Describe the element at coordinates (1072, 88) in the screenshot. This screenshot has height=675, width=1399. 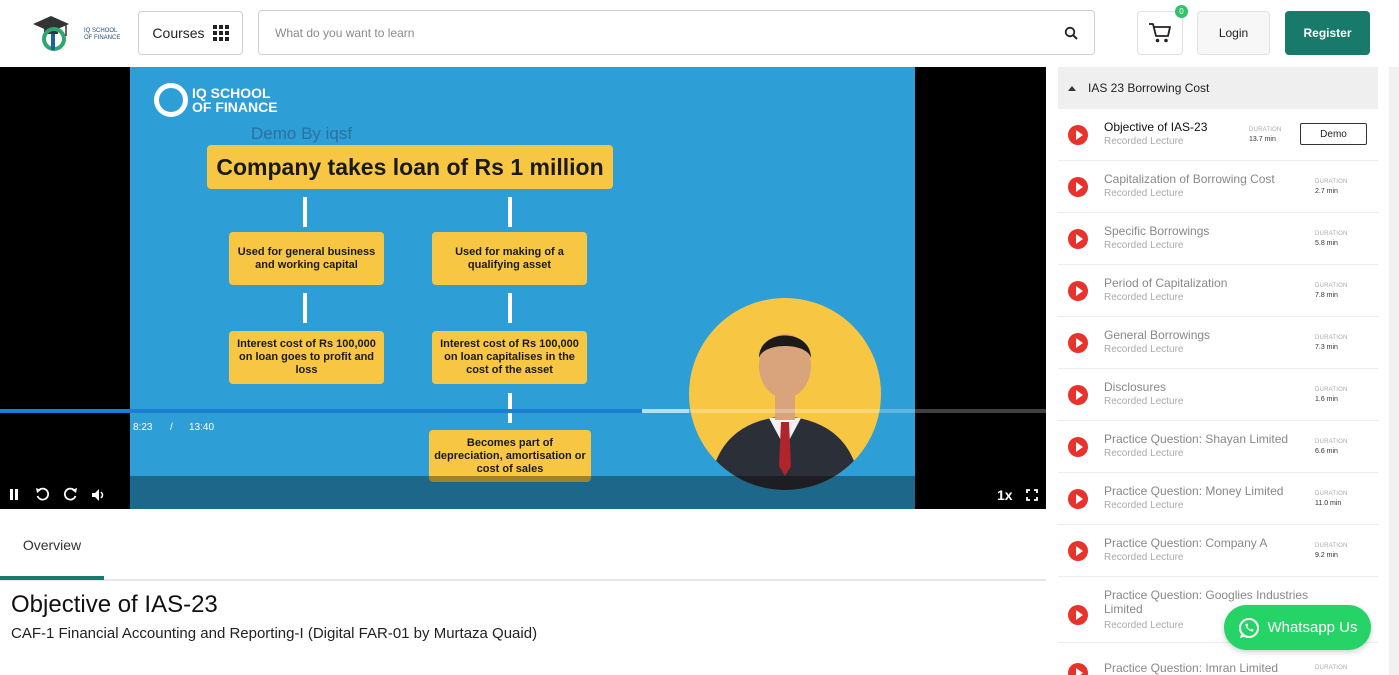
I see `caret-up-icon` at that location.